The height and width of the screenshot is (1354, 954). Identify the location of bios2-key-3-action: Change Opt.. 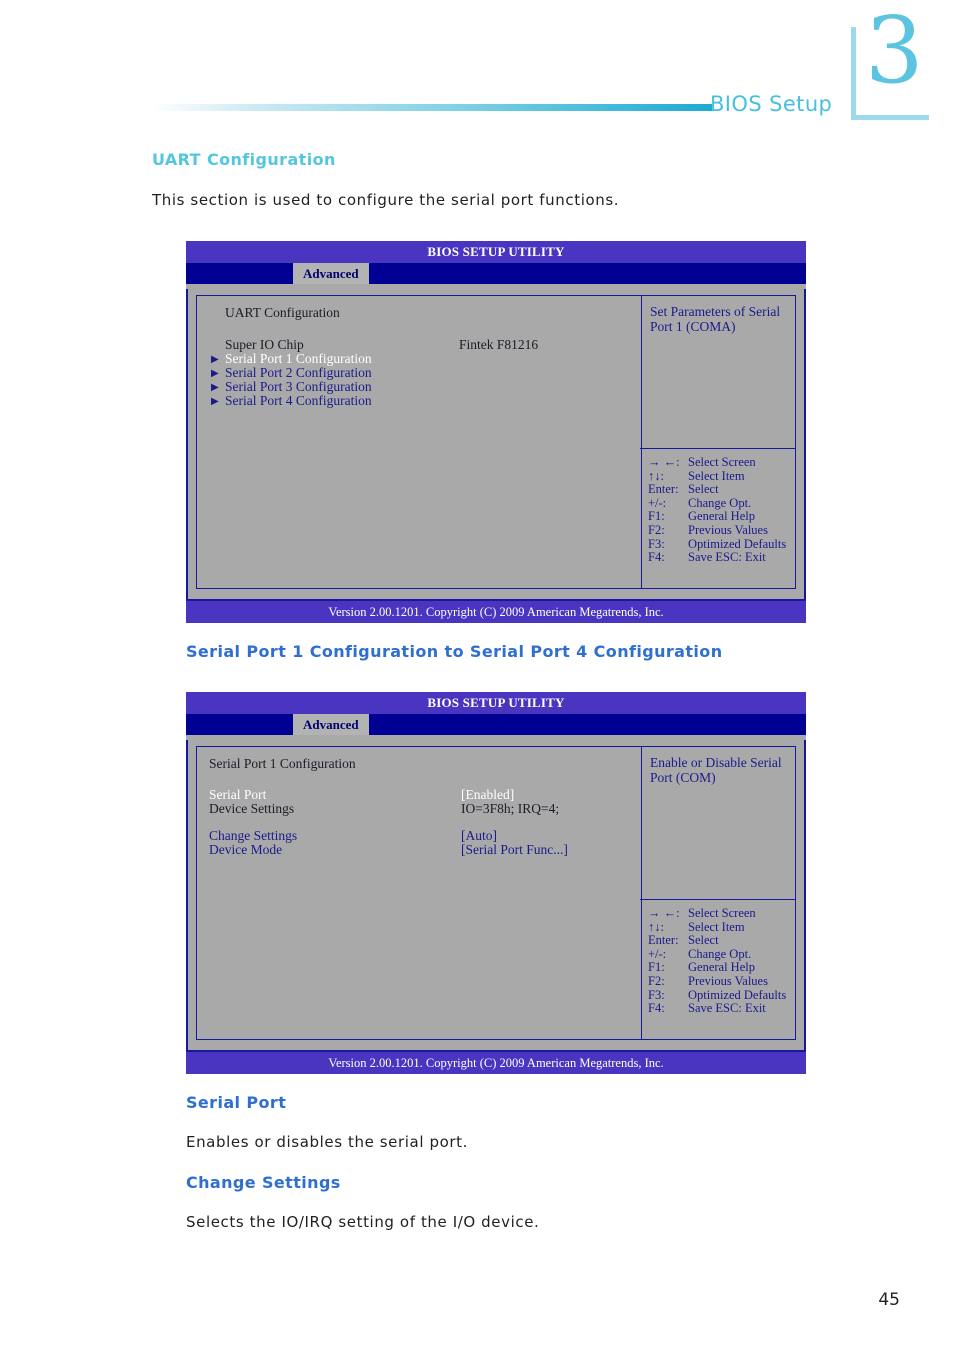
(720, 953).